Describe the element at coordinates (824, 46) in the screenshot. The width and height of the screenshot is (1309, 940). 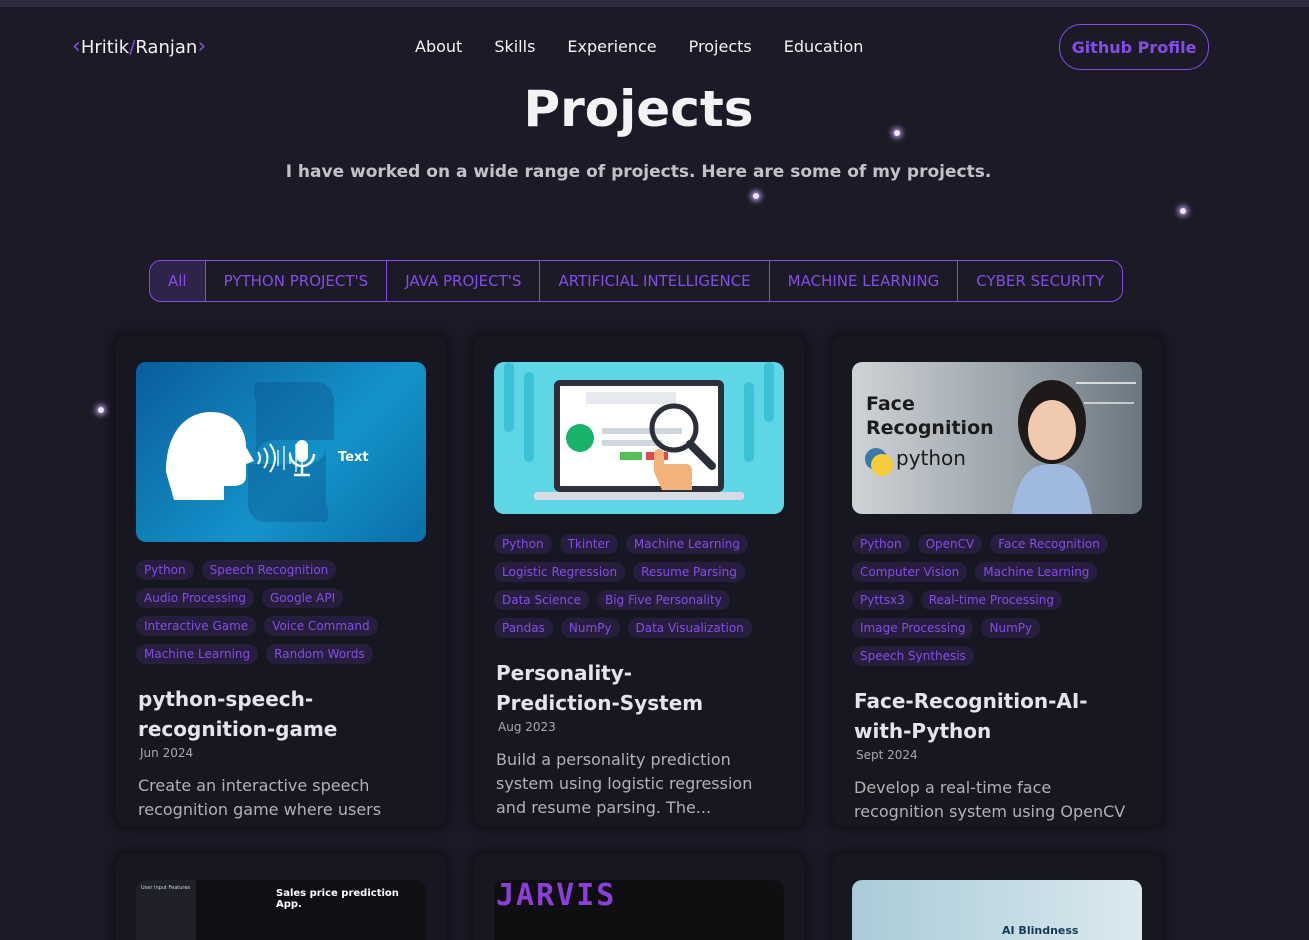
I see `nav-link-education: Education` at that location.